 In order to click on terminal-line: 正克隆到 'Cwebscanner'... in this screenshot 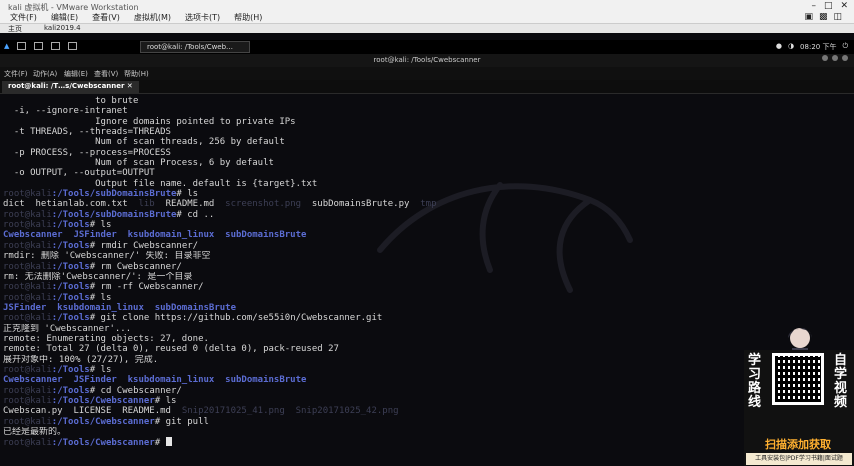, I will do `click(67, 328)`.